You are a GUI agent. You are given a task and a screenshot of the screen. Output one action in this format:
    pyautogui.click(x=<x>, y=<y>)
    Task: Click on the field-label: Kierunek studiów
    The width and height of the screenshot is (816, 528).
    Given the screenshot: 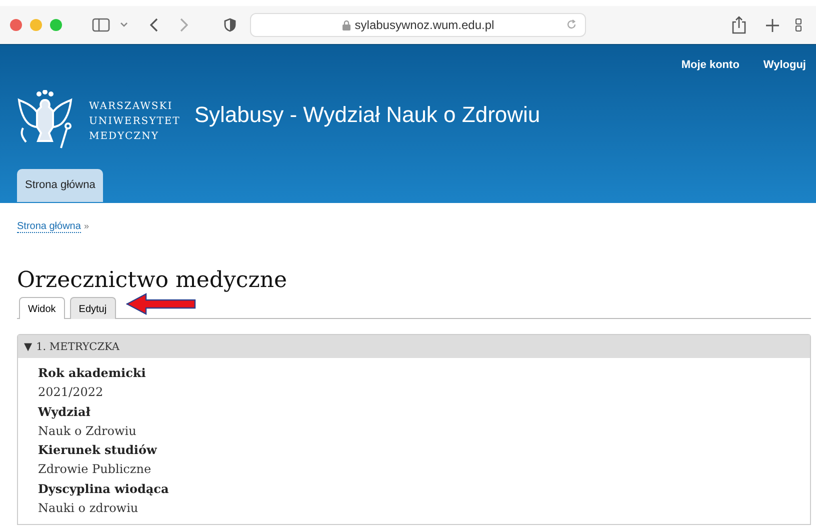 What is the action you would take?
    pyautogui.click(x=98, y=451)
    